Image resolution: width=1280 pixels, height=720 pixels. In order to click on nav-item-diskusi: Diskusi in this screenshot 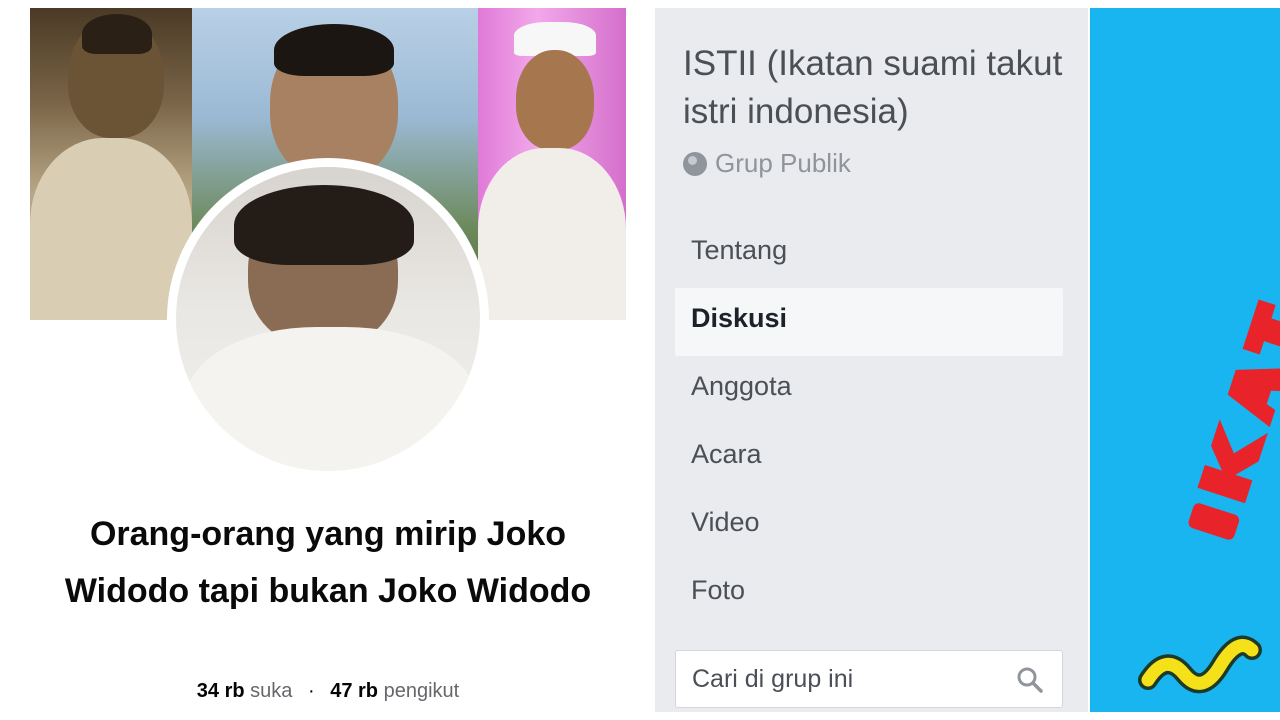, I will do `click(869, 322)`.